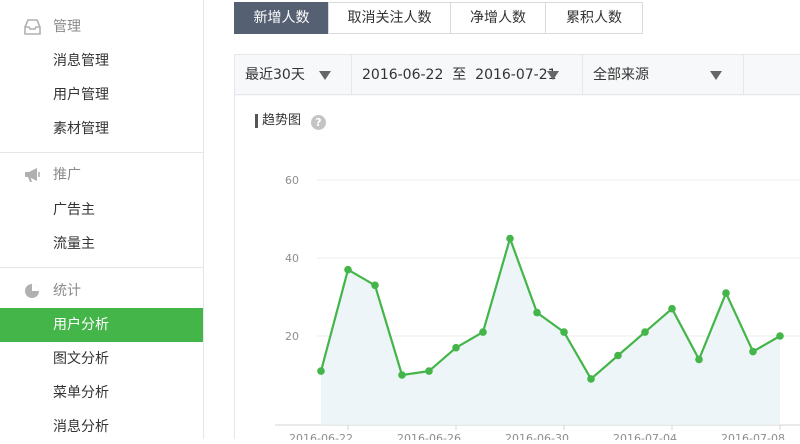  Describe the element at coordinates (275, 75) in the screenshot. I see `period-value: 最近30天` at that location.